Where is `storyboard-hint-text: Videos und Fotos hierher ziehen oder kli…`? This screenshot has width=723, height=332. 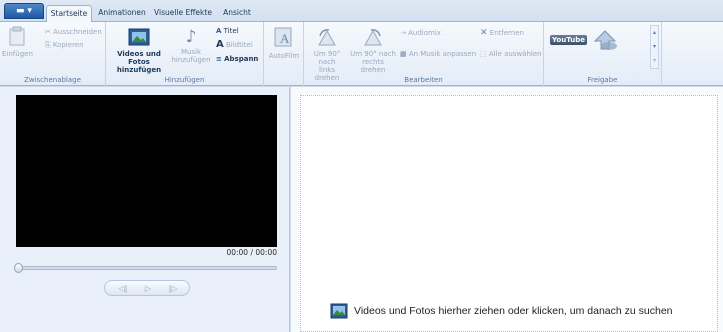 storyboard-hint-text: Videos und Fotos hierher ziehen oder kli… is located at coordinates (513, 310).